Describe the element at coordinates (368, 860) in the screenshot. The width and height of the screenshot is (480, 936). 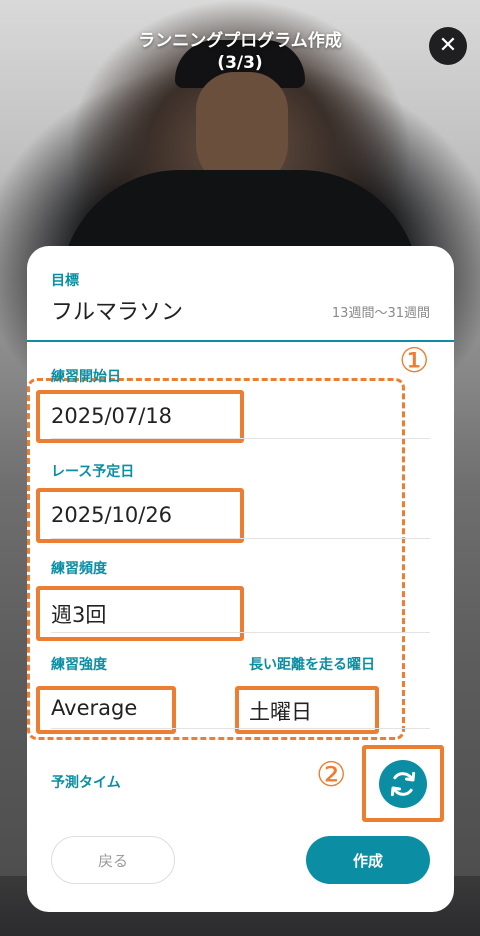
I see `create-button: 作成` at that location.